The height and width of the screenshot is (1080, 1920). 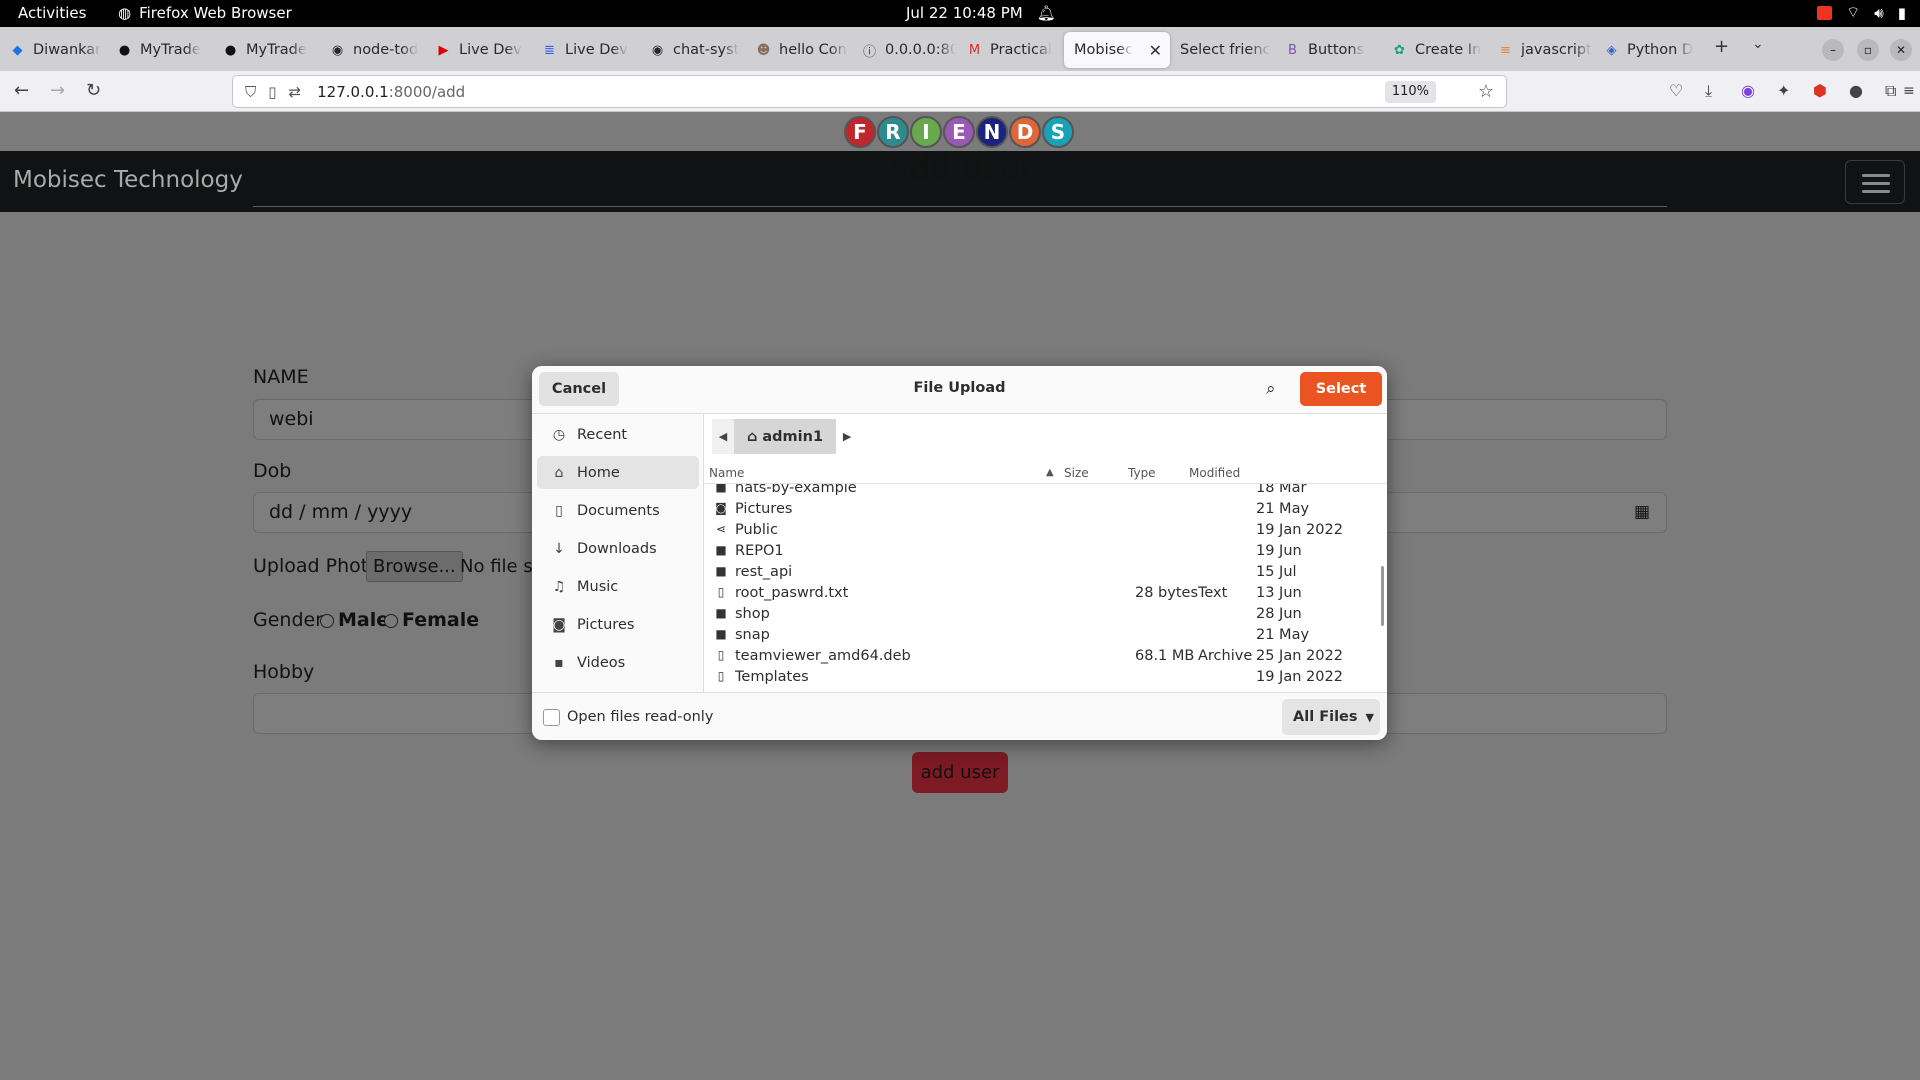 What do you see at coordinates (1642, 512) in the screenshot?
I see `calendar-icon: ▦` at bounding box center [1642, 512].